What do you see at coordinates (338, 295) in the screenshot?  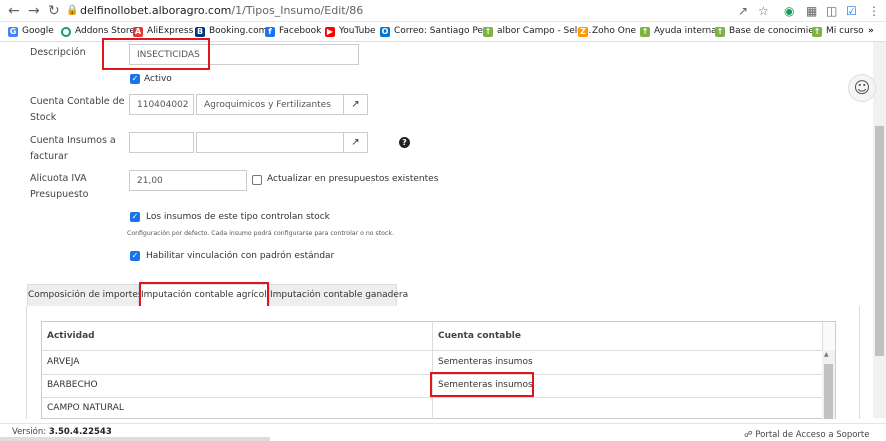 I see `tab-imputacion-ganadera: Imputación contable ganadera` at bounding box center [338, 295].